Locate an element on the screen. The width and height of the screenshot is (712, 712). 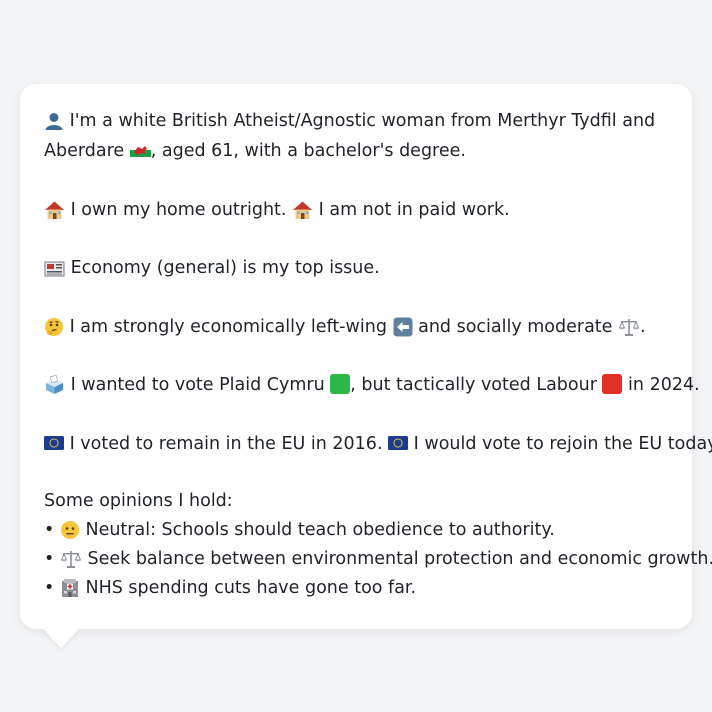
issue-line: Economy (general) is my top issue. is located at coordinates (358, 268).